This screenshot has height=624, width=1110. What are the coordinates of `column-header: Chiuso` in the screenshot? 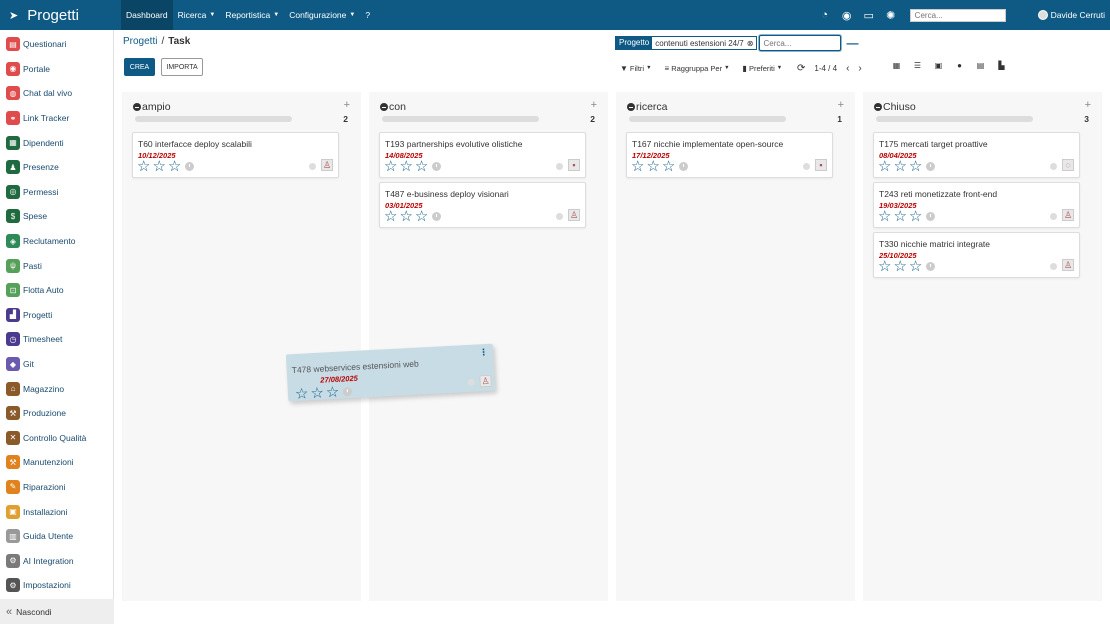 It's located at (982, 107).